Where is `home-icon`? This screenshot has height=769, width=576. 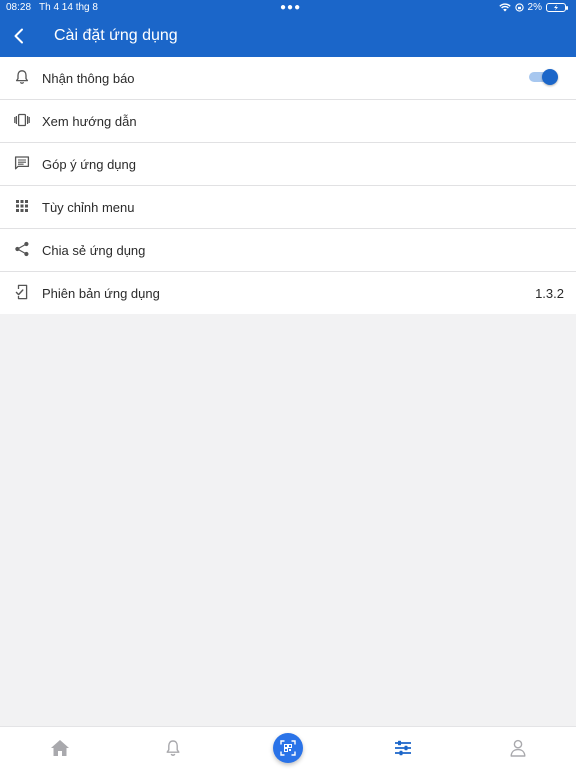
home-icon is located at coordinates (59, 748).